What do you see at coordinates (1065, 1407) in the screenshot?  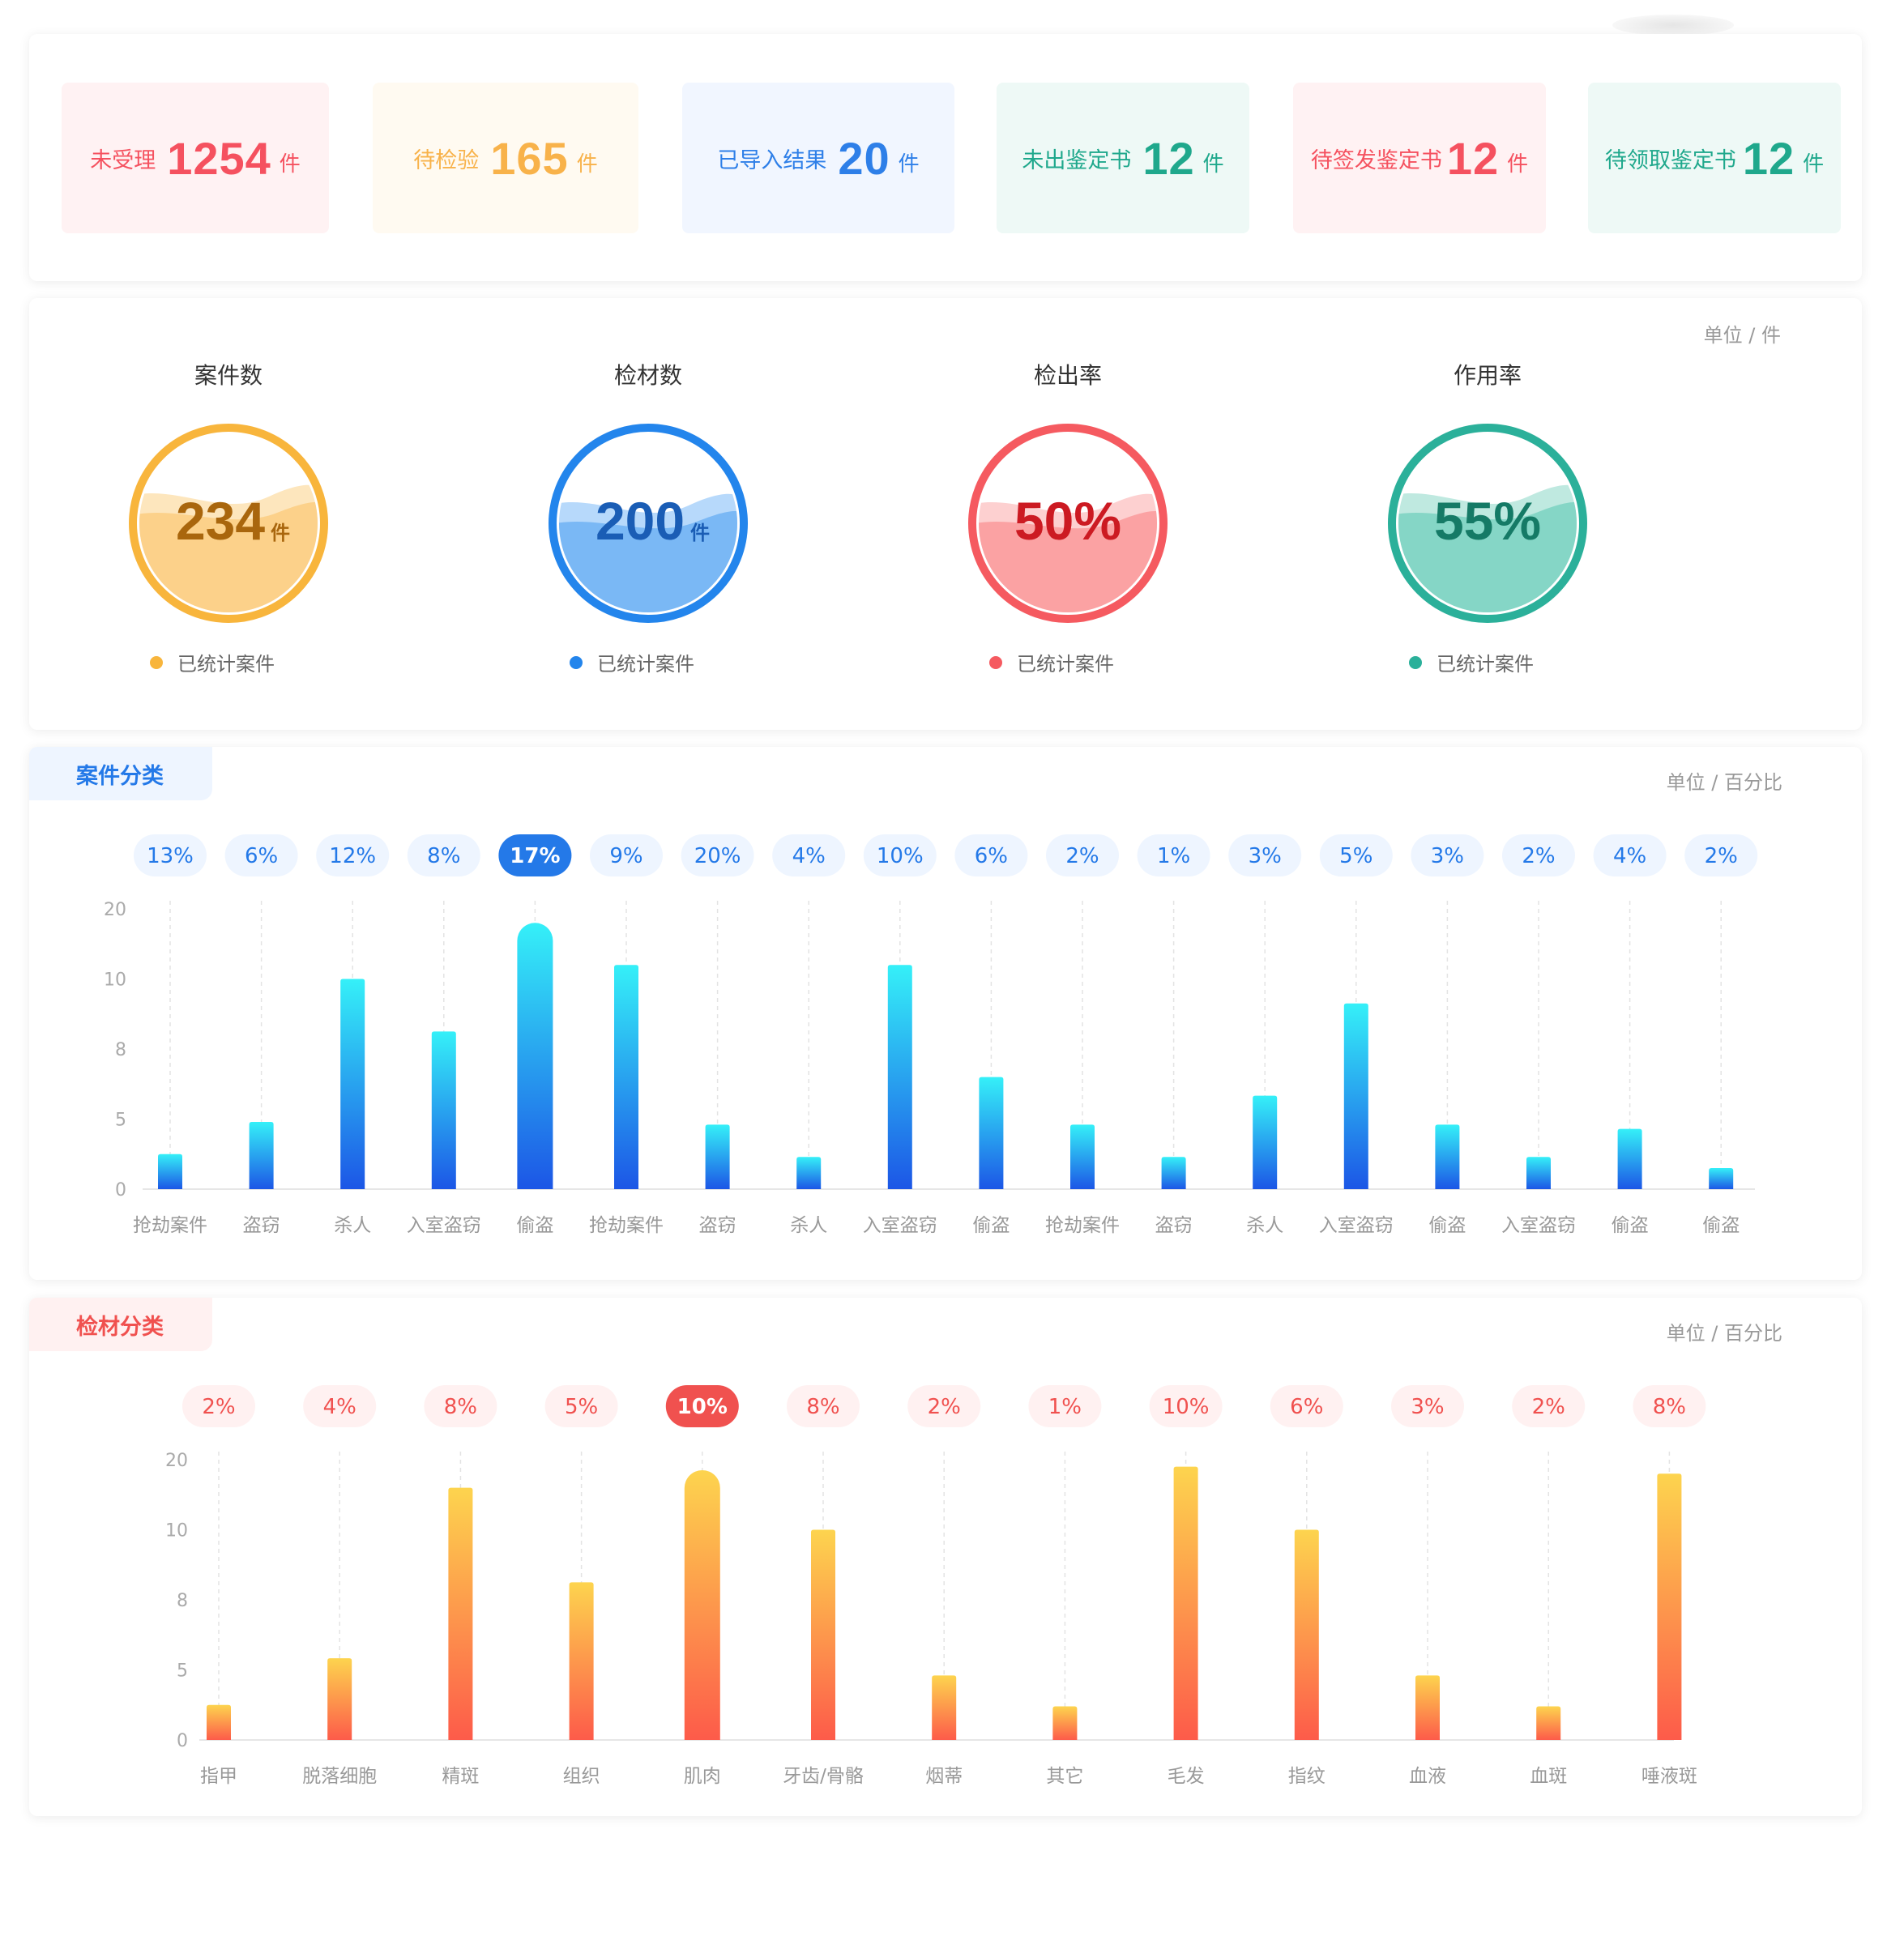 I see `percent-label: 1%` at bounding box center [1065, 1407].